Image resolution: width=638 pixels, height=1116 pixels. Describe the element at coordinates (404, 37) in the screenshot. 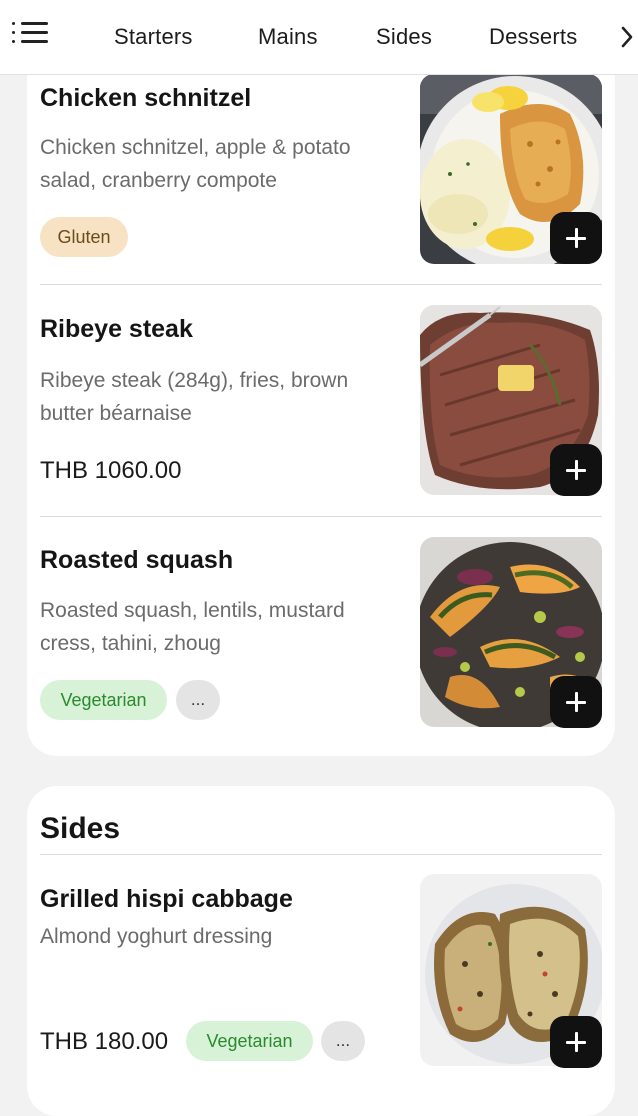

I see `tab-sides: Sides` at that location.